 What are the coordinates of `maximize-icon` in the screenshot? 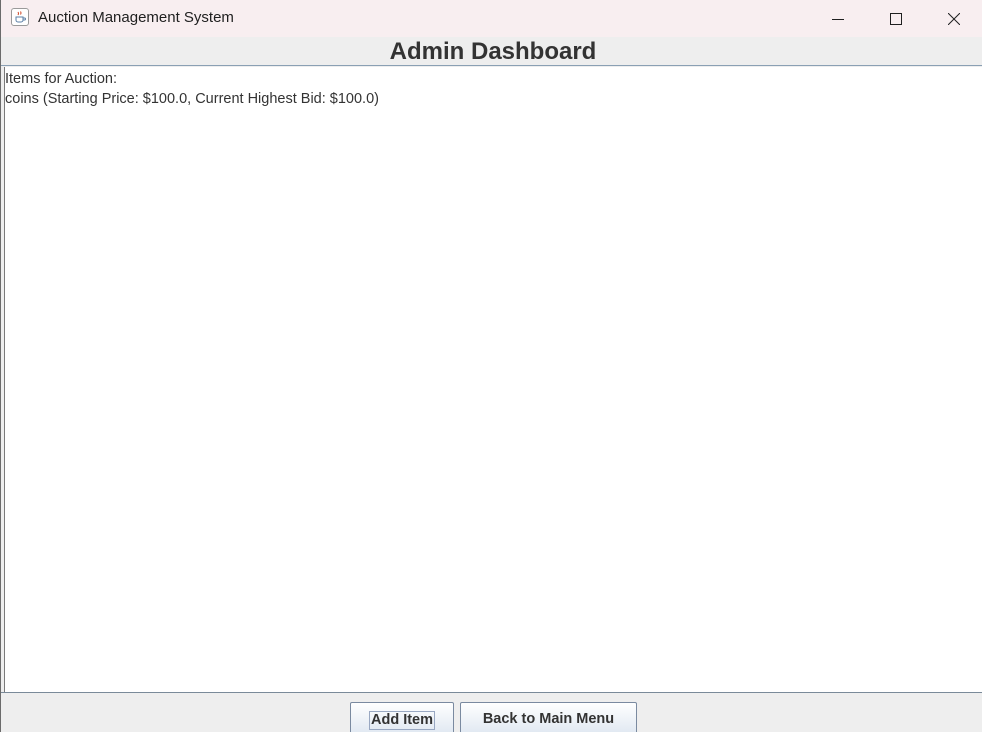 It's located at (896, 18).